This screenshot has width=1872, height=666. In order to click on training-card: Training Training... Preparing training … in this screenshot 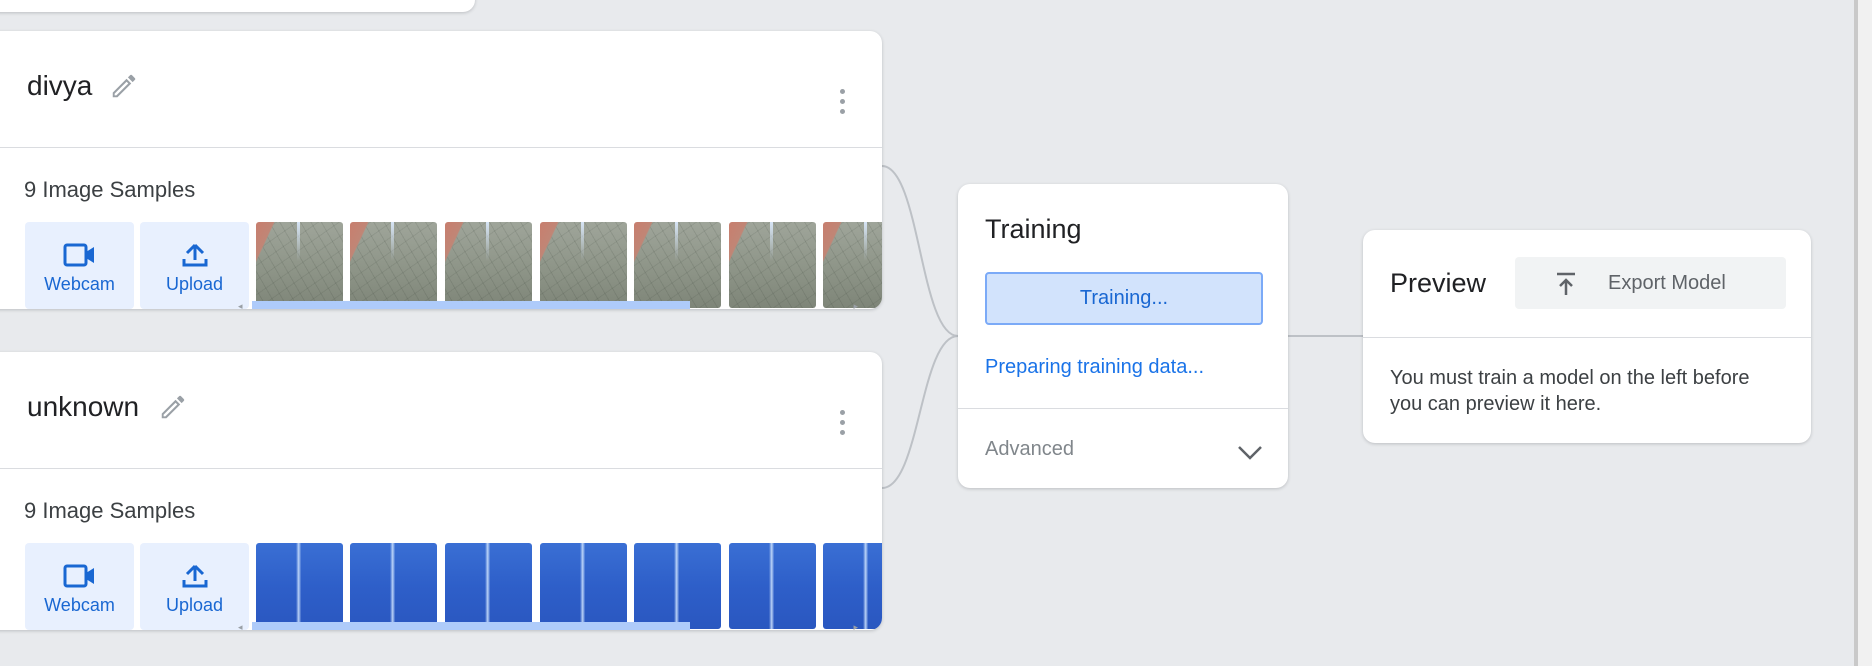, I will do `click(1123, 336)`.